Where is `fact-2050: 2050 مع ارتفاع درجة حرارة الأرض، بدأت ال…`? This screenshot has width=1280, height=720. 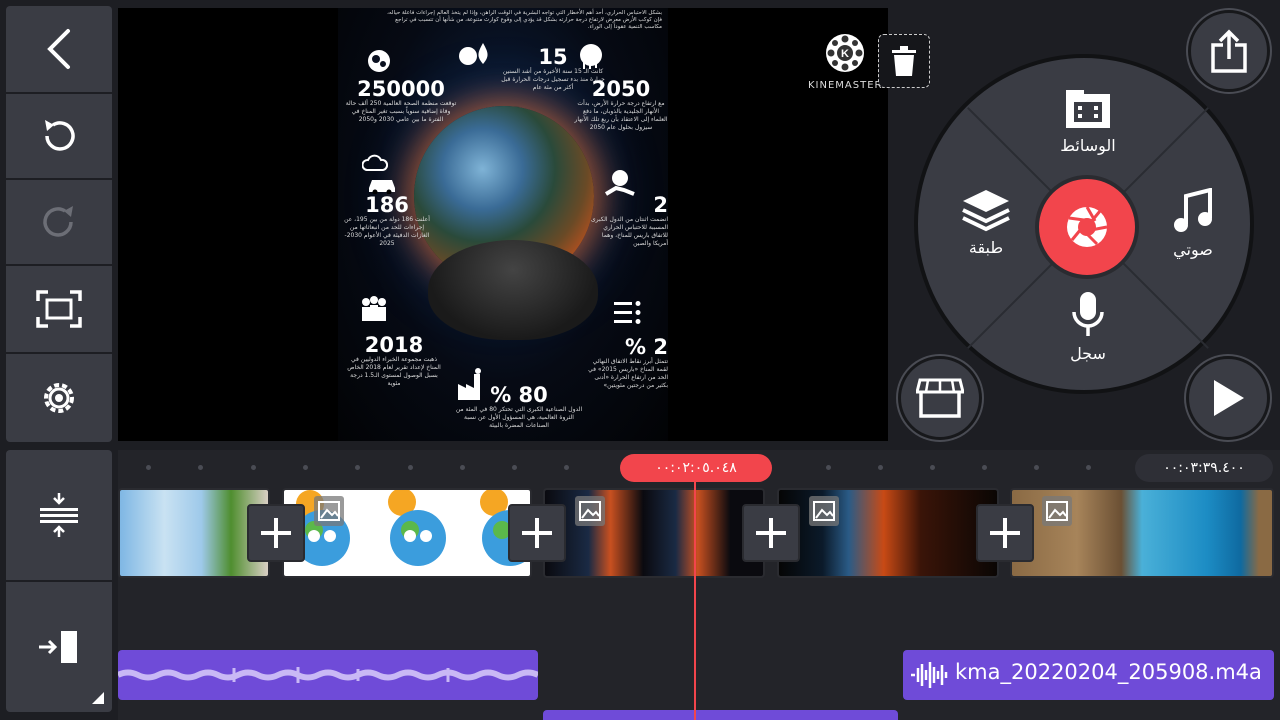
fact-2050: 2050 مع ارتفاع درجة حرارة الأرض، بدأت ال… is located at coordinates (621, 105).